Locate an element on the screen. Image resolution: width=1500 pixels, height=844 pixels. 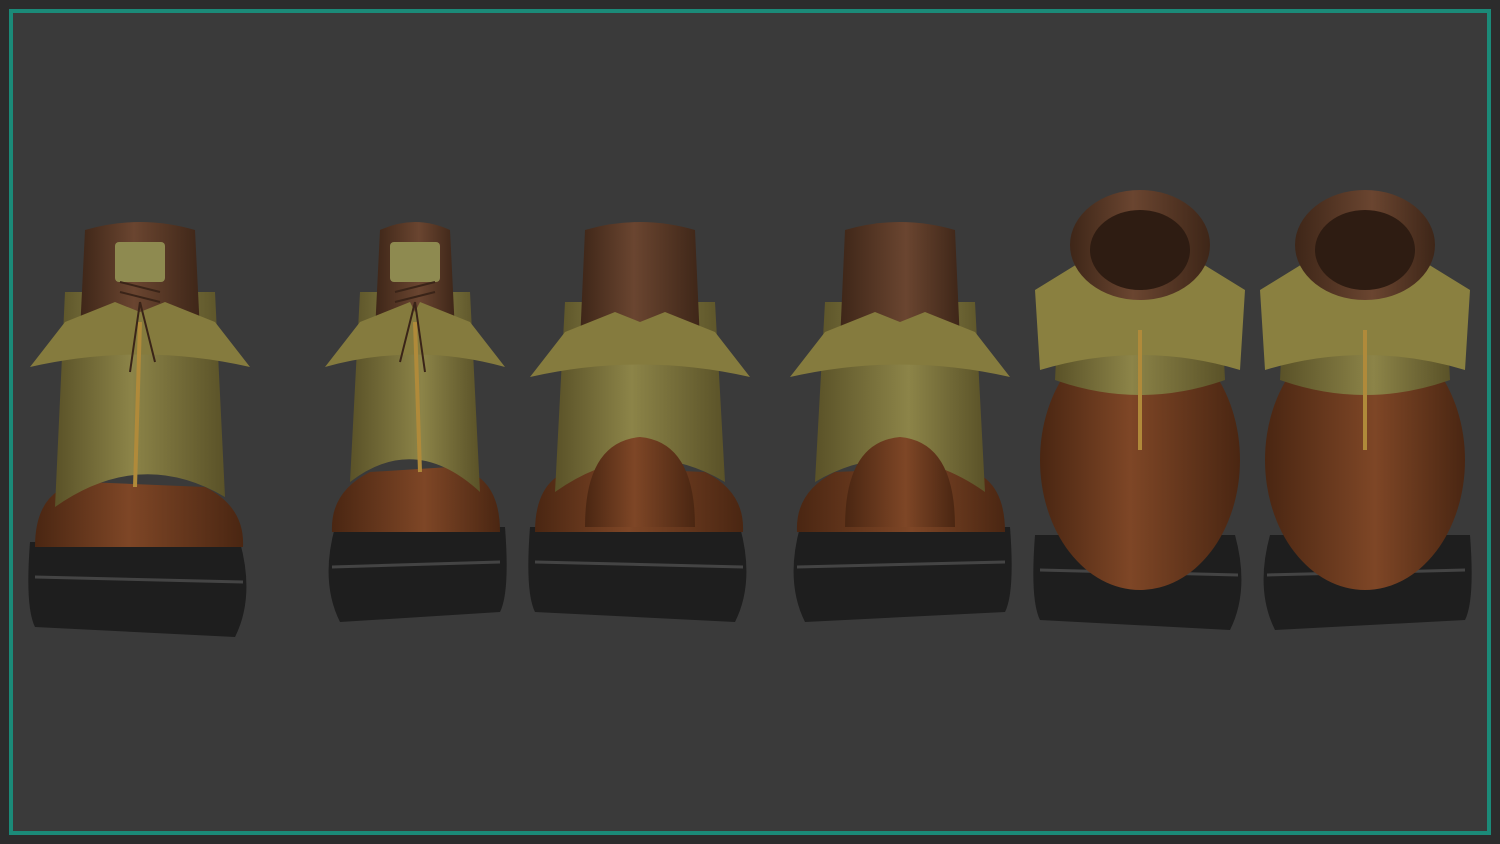
boot-front-left is located at coordinates (139, 429).